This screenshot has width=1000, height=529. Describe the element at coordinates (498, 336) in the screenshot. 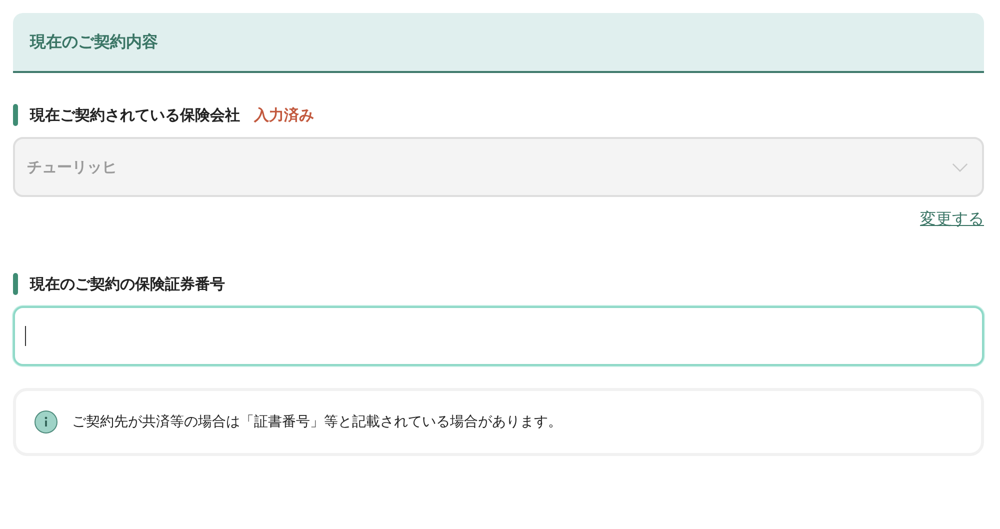

I see `input-field` at that location.